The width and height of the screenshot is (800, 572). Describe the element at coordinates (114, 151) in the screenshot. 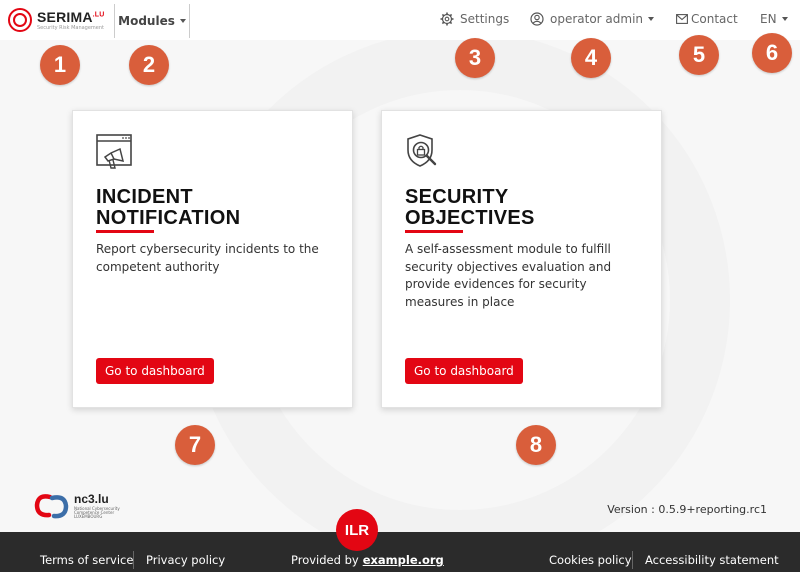

I see `megaphone-window-icon` at that location.